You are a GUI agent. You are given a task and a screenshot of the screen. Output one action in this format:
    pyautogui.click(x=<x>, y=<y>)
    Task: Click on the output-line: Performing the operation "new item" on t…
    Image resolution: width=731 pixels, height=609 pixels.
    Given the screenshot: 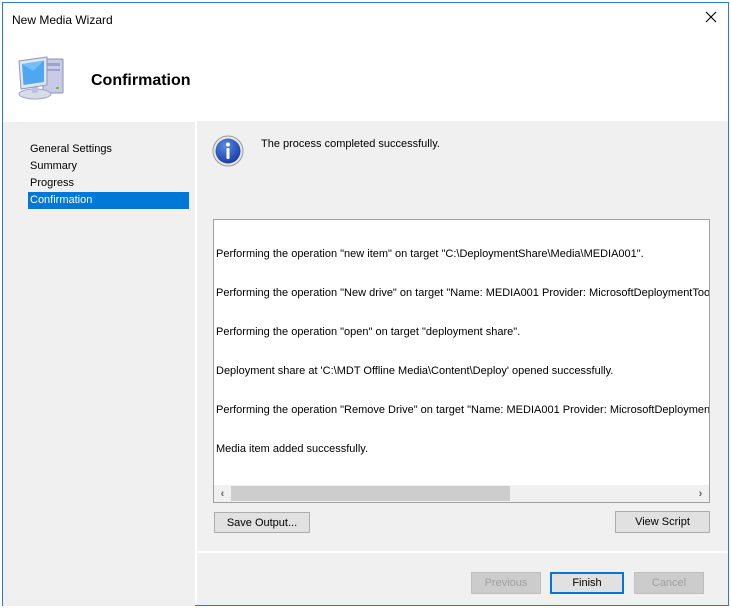 What is the action you would take?
    pyautogui.click(x=430, y=254)
    